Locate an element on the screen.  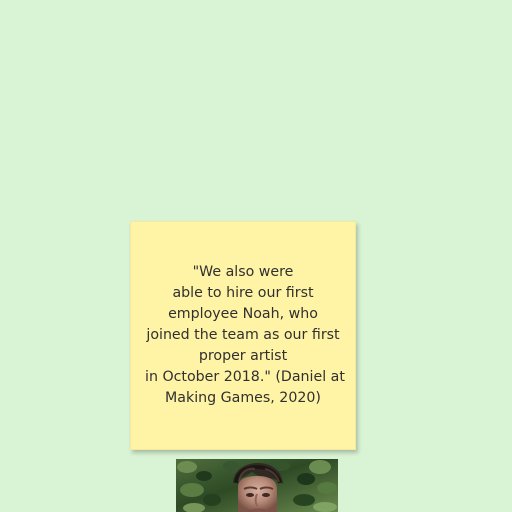
quote-line: Making Games, 2020) is located at coordinates (243, 398).